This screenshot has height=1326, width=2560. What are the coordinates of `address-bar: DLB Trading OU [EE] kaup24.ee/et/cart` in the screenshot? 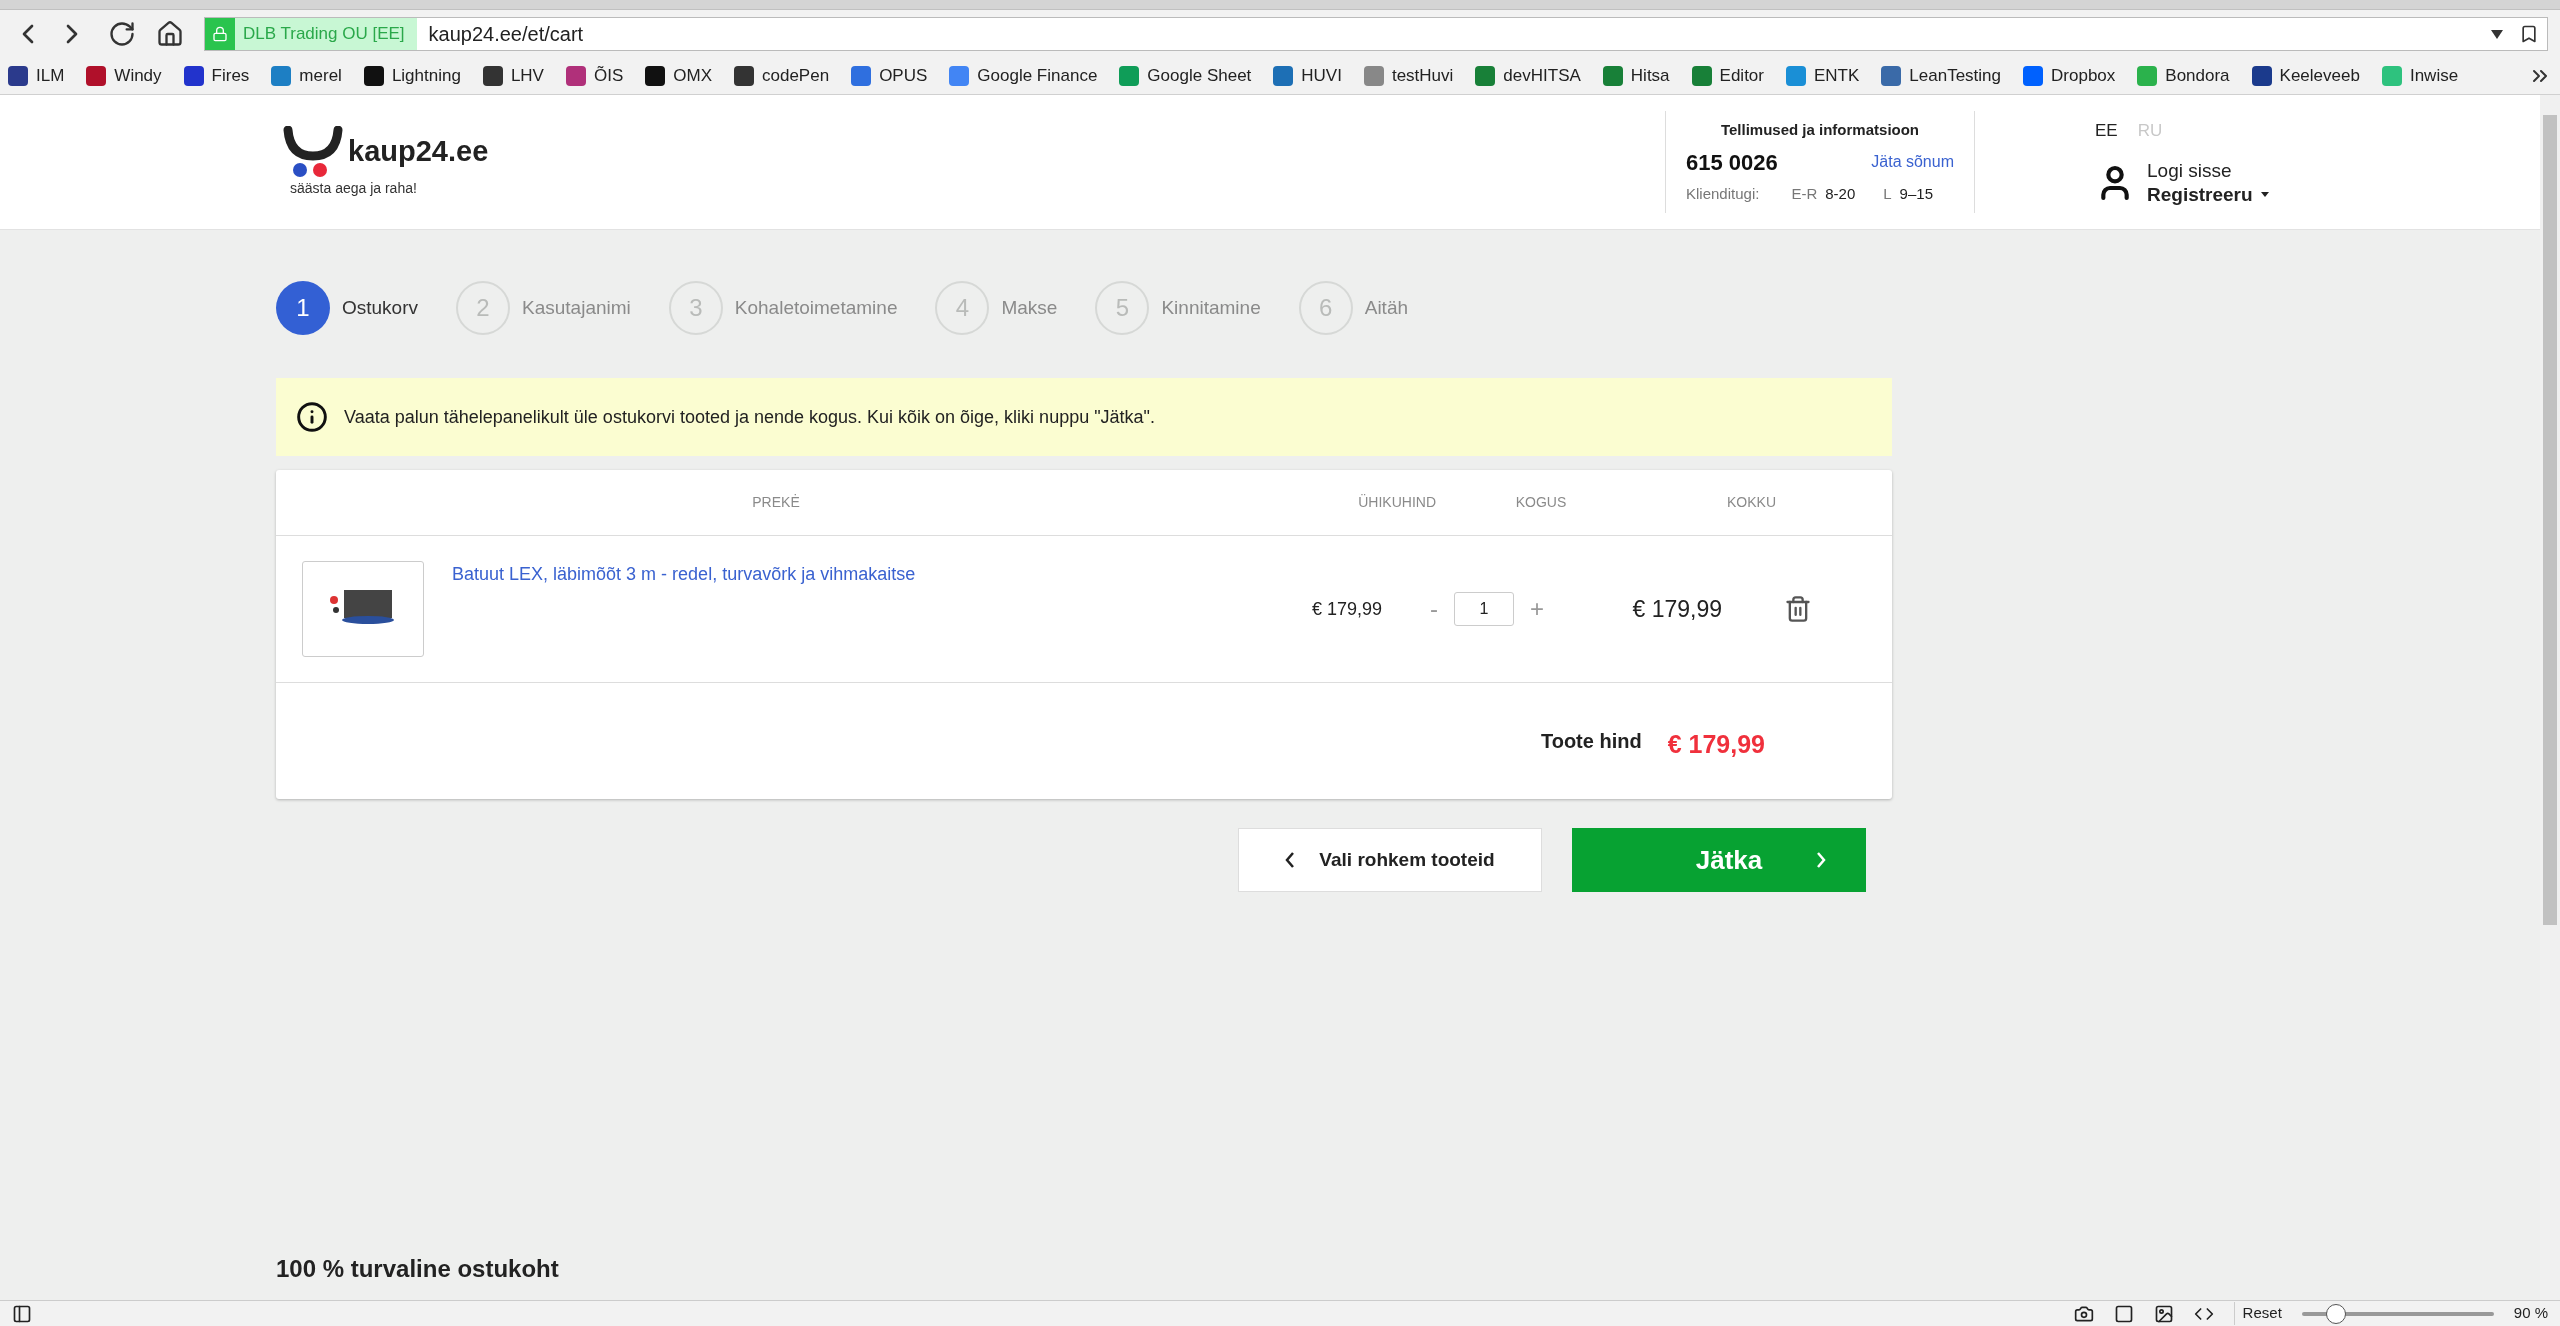 It's located at (1376, 34).